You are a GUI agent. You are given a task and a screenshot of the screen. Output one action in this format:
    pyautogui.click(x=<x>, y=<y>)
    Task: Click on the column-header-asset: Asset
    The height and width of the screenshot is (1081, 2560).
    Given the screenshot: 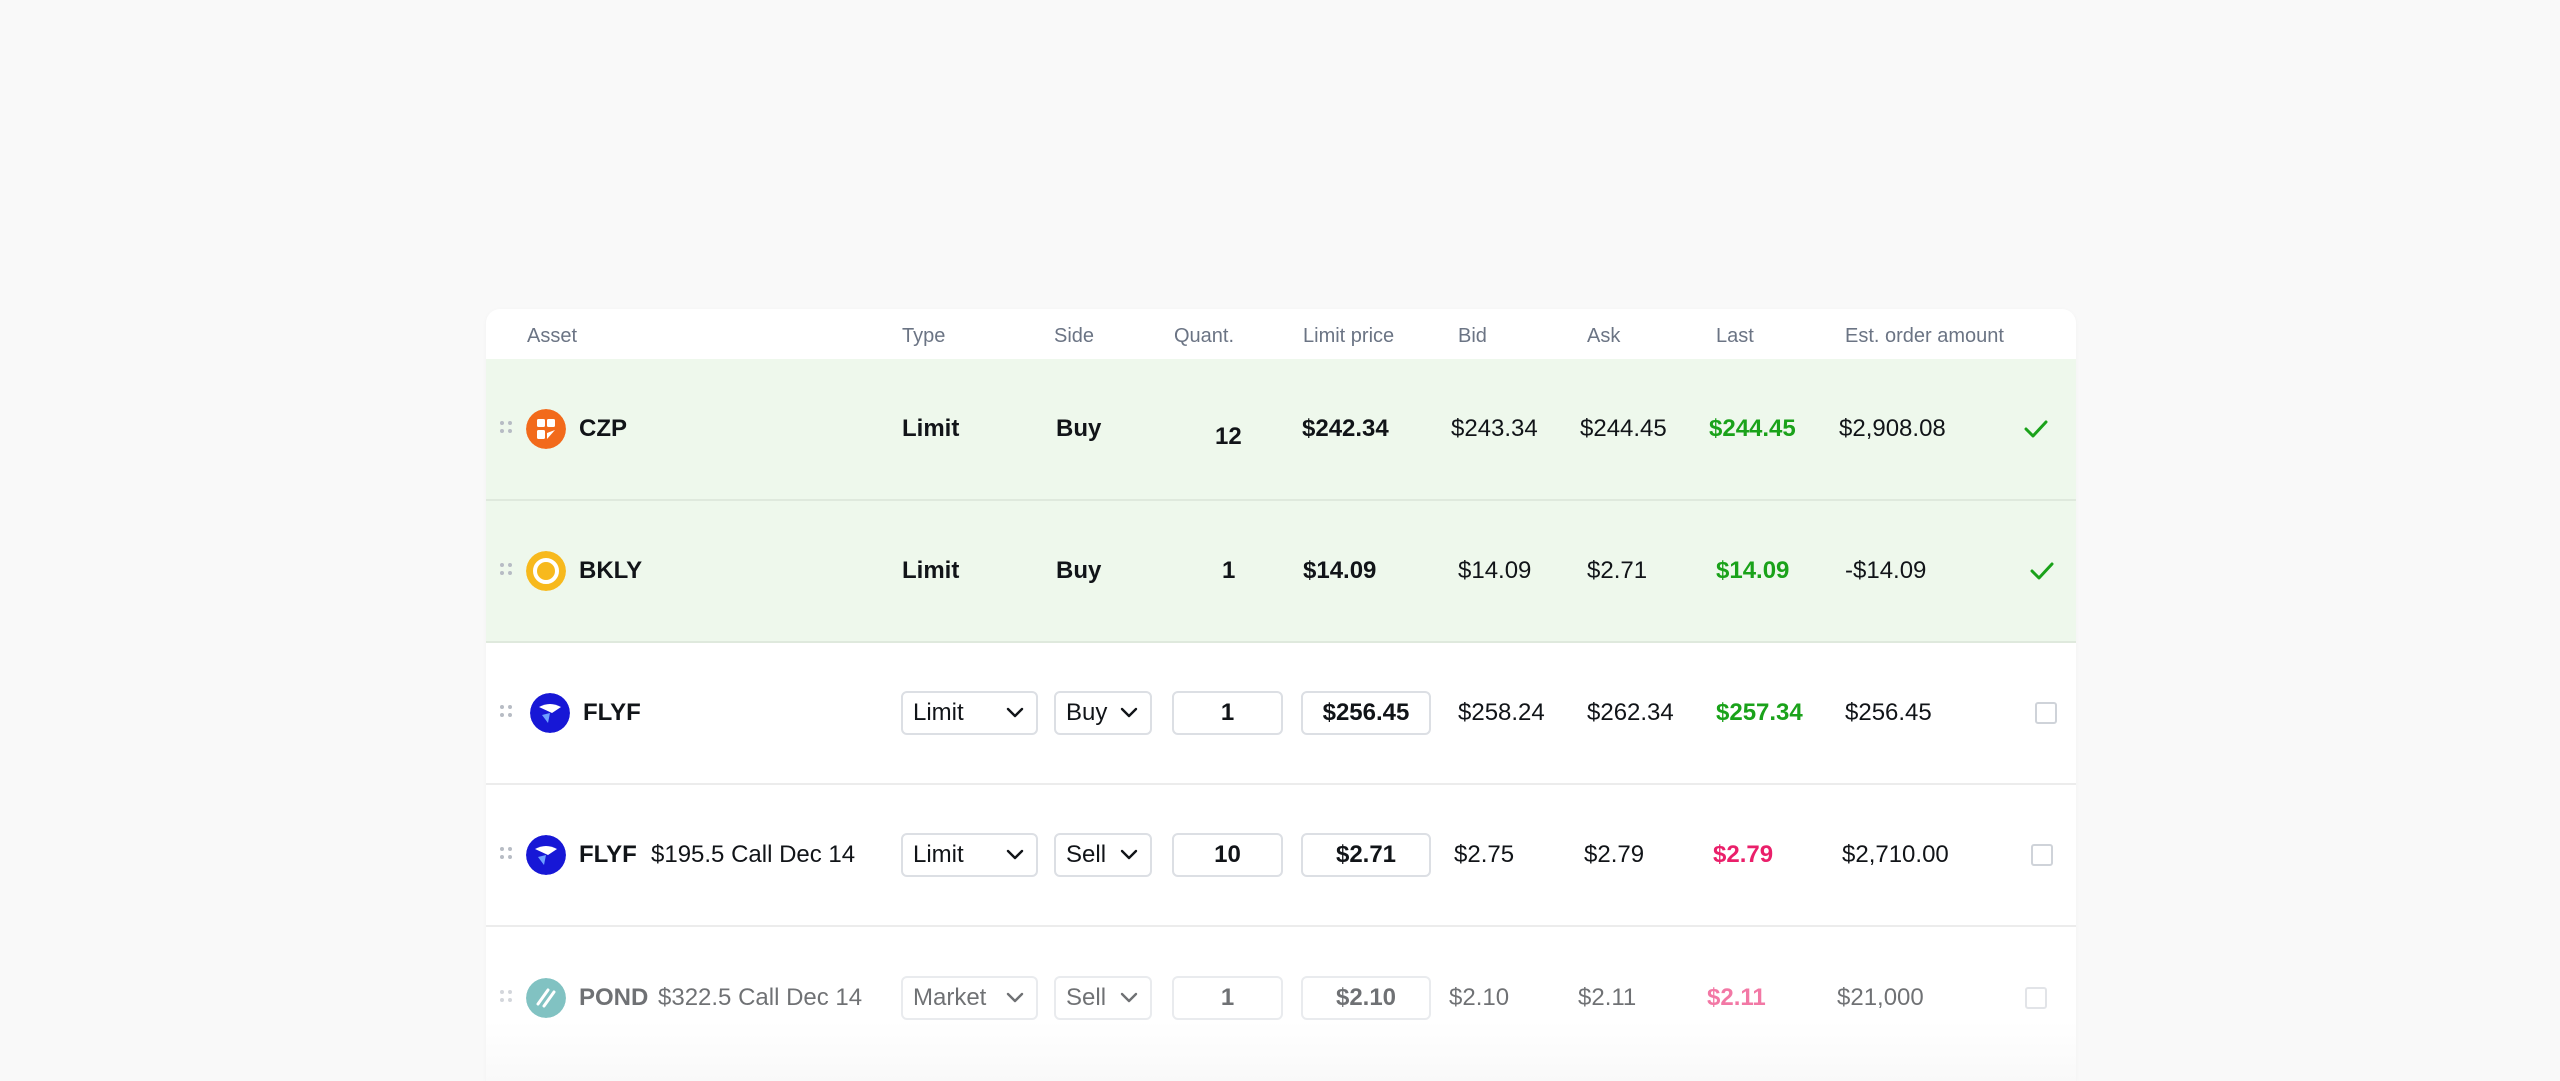 What is the action you would take?
    pyautogui.click(x=552, y=336)
    